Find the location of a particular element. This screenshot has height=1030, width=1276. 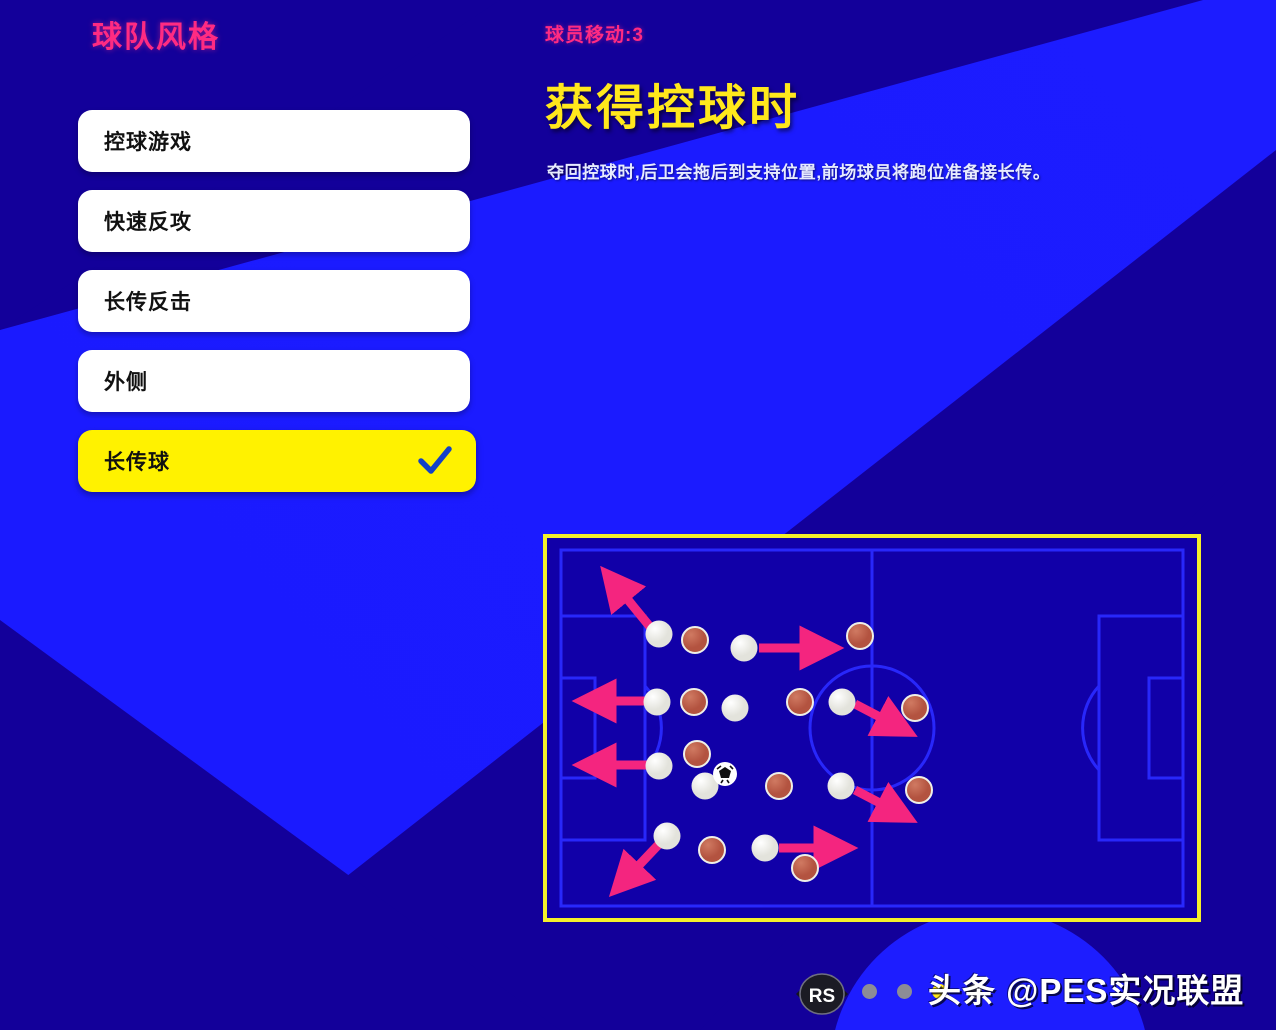

detail-heading: 获得控球时 is located at coordinates (673, 108).